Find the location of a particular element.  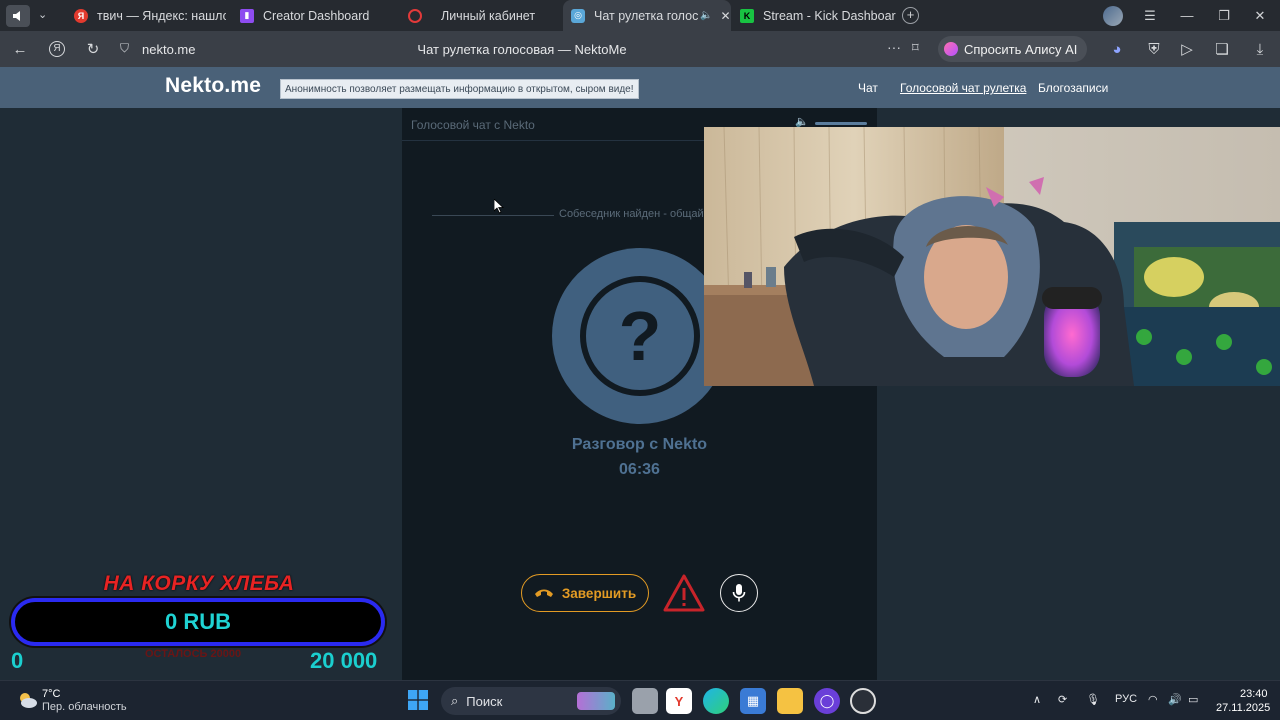

new-tab-button: + is located at coordinates (910, 15).